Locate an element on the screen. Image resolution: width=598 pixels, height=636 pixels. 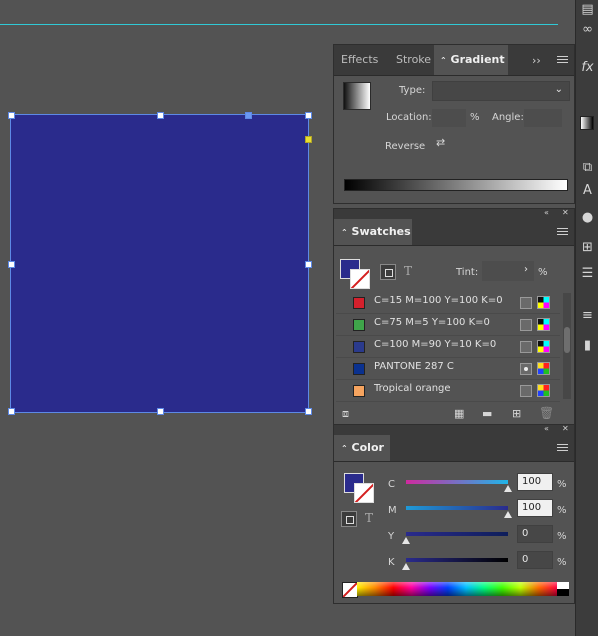
selection-handle-reference is located at coordinates (248, 115).